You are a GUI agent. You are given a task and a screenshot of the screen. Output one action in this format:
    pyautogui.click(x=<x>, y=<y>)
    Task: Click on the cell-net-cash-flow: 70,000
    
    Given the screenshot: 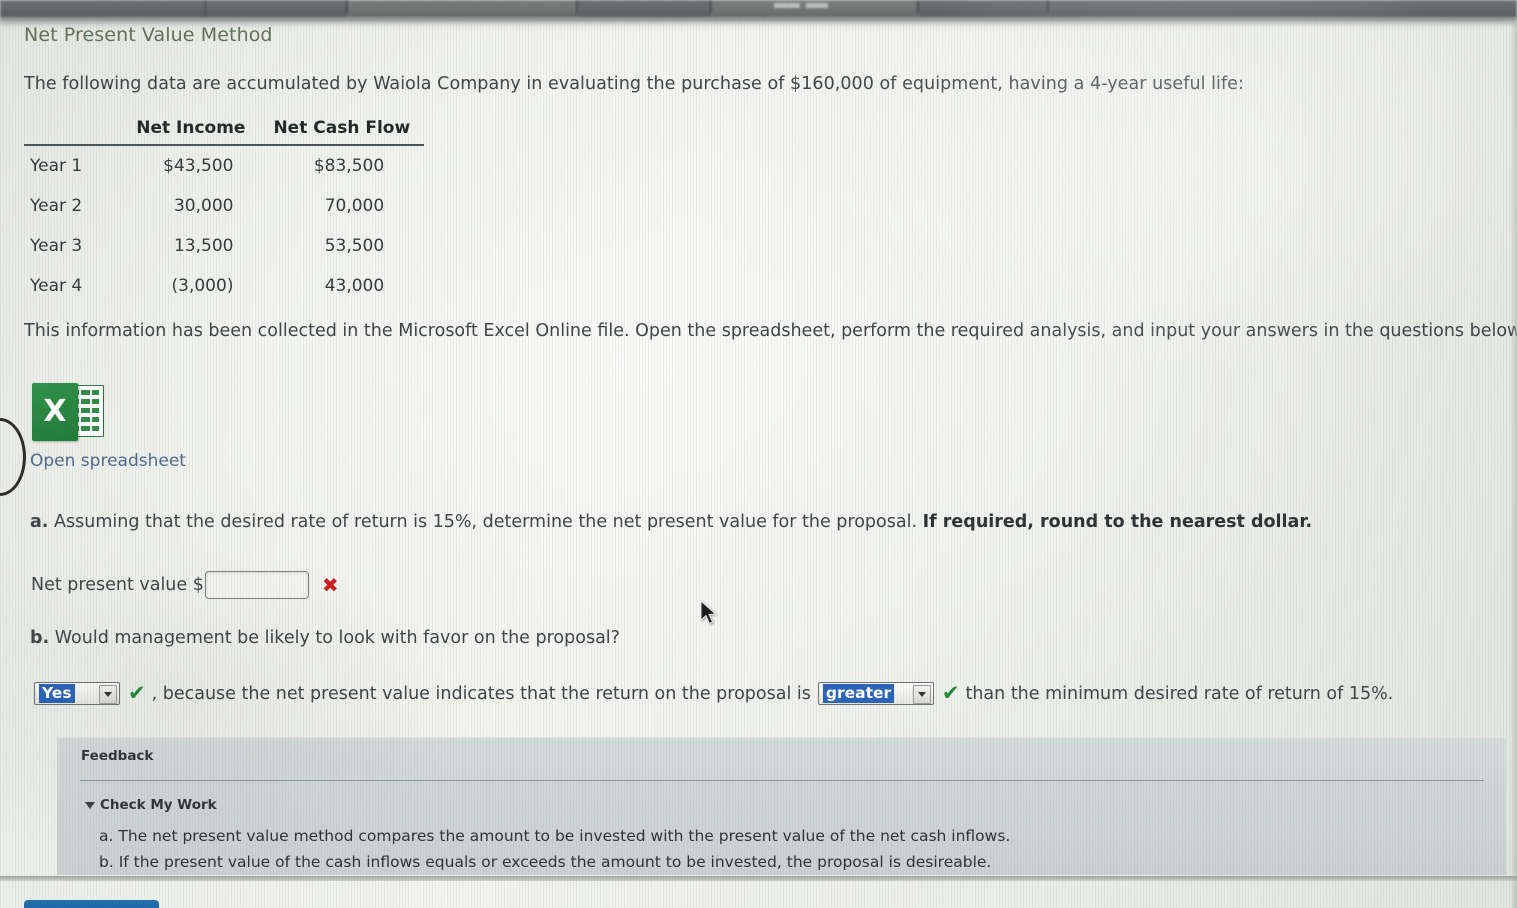 What is the action you would take?
    pyautogui.click(x=354, y=206)
    